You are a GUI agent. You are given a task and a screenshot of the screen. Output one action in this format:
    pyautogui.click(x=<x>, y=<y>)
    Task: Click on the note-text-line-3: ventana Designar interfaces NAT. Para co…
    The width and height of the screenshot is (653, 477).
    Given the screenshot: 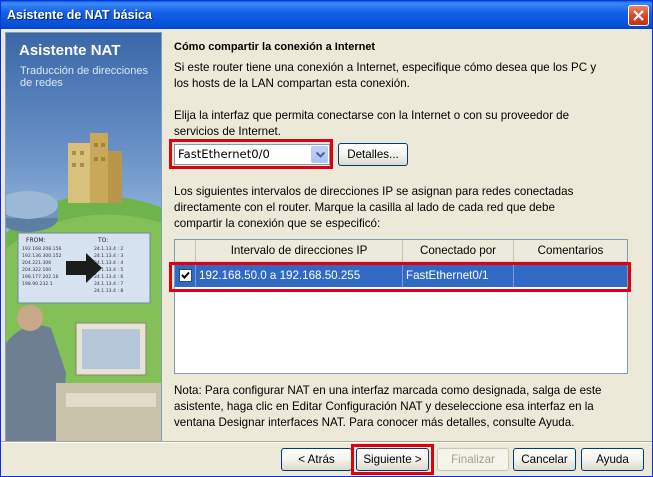 What is the action you would take?
    pyautogui.click(x=374, y=422)
    